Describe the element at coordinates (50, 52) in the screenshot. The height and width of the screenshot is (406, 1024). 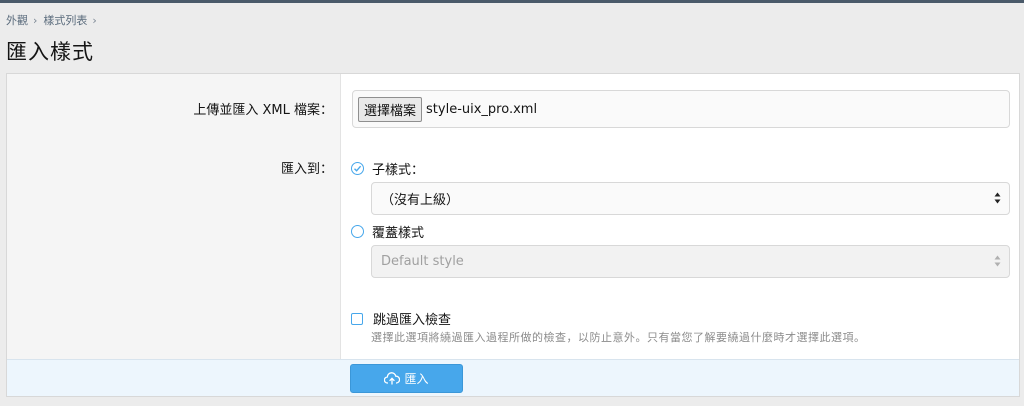
I see `page-title: 匯入樣式` at that location.